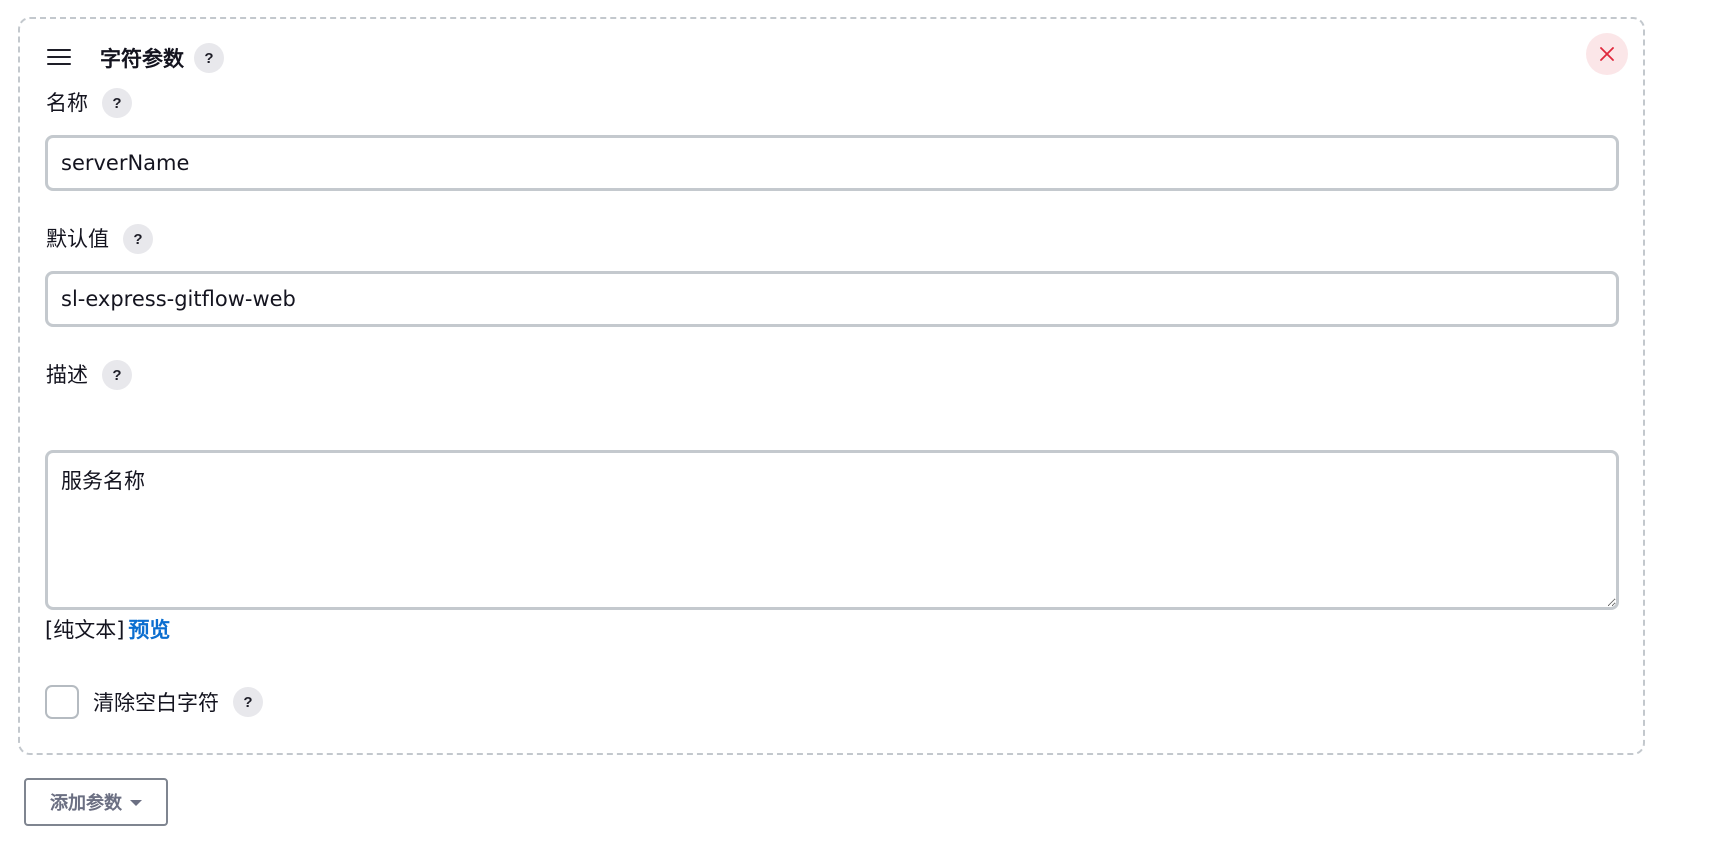 Image resolution: width=1731 pixels, height=841 pixels. What do you see at coordinates (85, 630) in the screenshot?
I see `plain-text-indicator: [纯文本]` at bounding box center [85, 630].